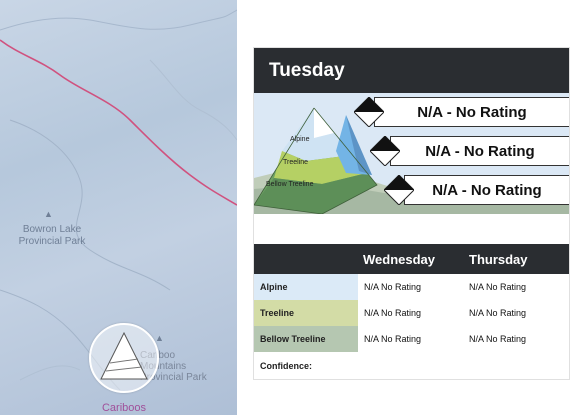 This screenshot has height=415, width=587. I want to click on park-label: Bowron Lake Provincial Park, so click(52, 235).